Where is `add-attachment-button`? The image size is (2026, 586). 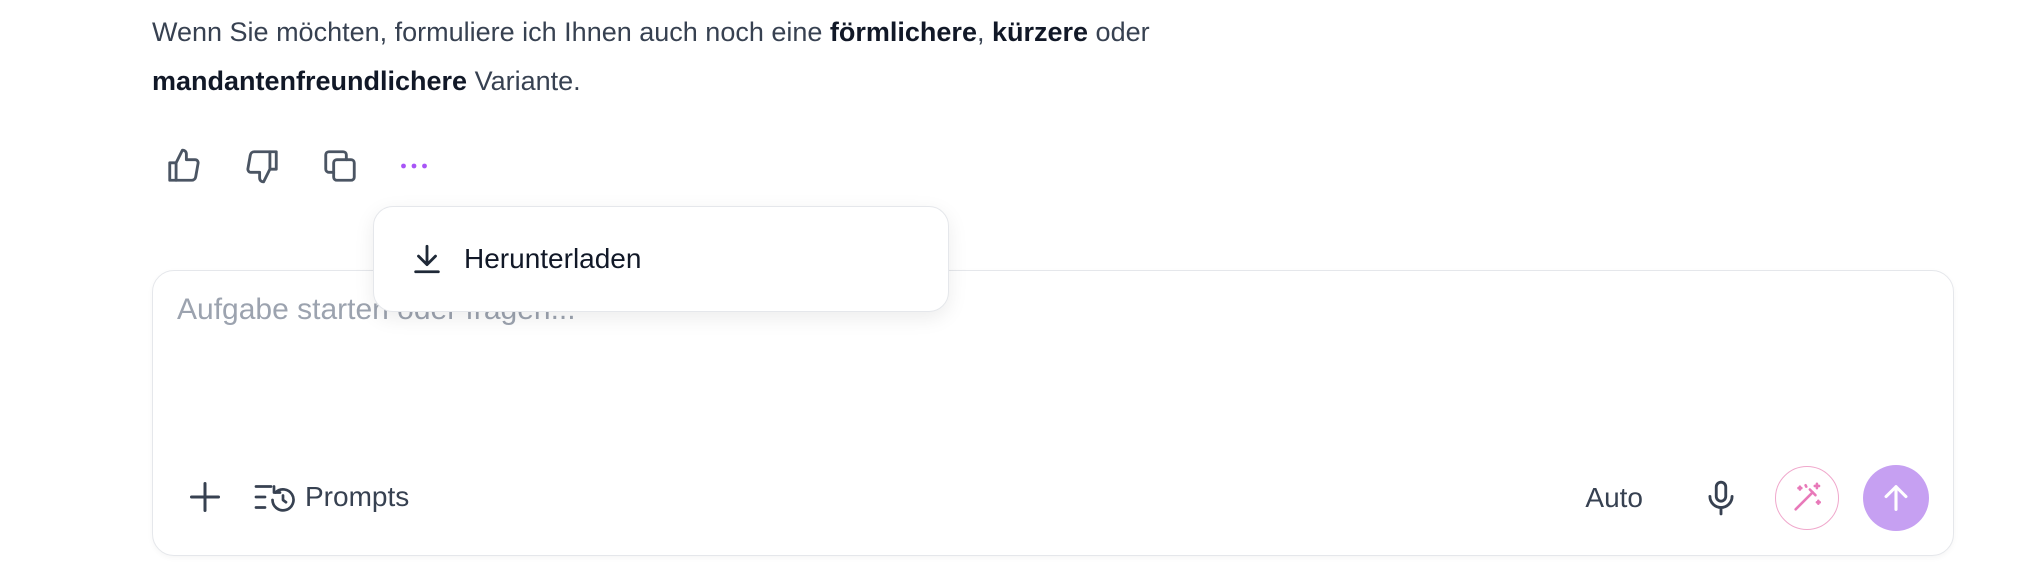 add-attachment-button is located at coordinates (205, 497).